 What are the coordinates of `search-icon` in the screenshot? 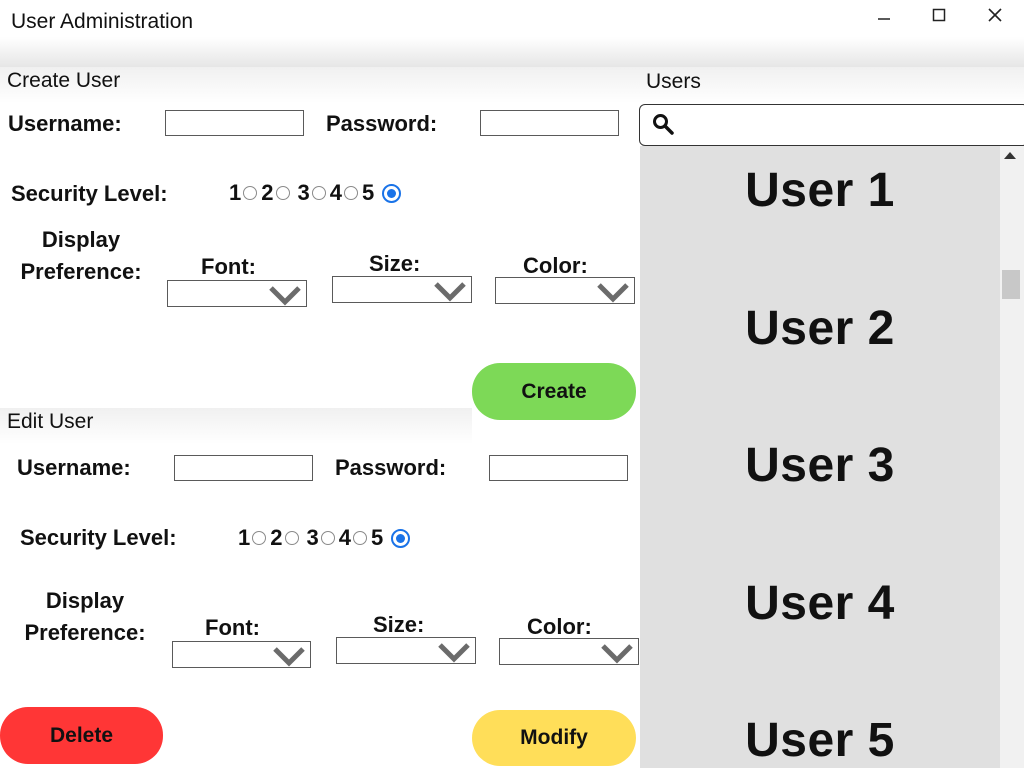 It's located at (663, 126).